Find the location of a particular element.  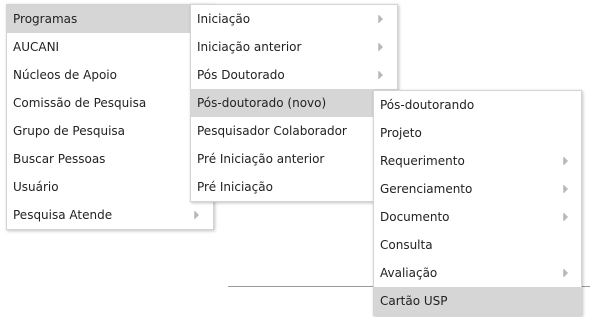

menu-item-iniciacao-anterior: Iniciação anterior is located at coordinates (294, 47).